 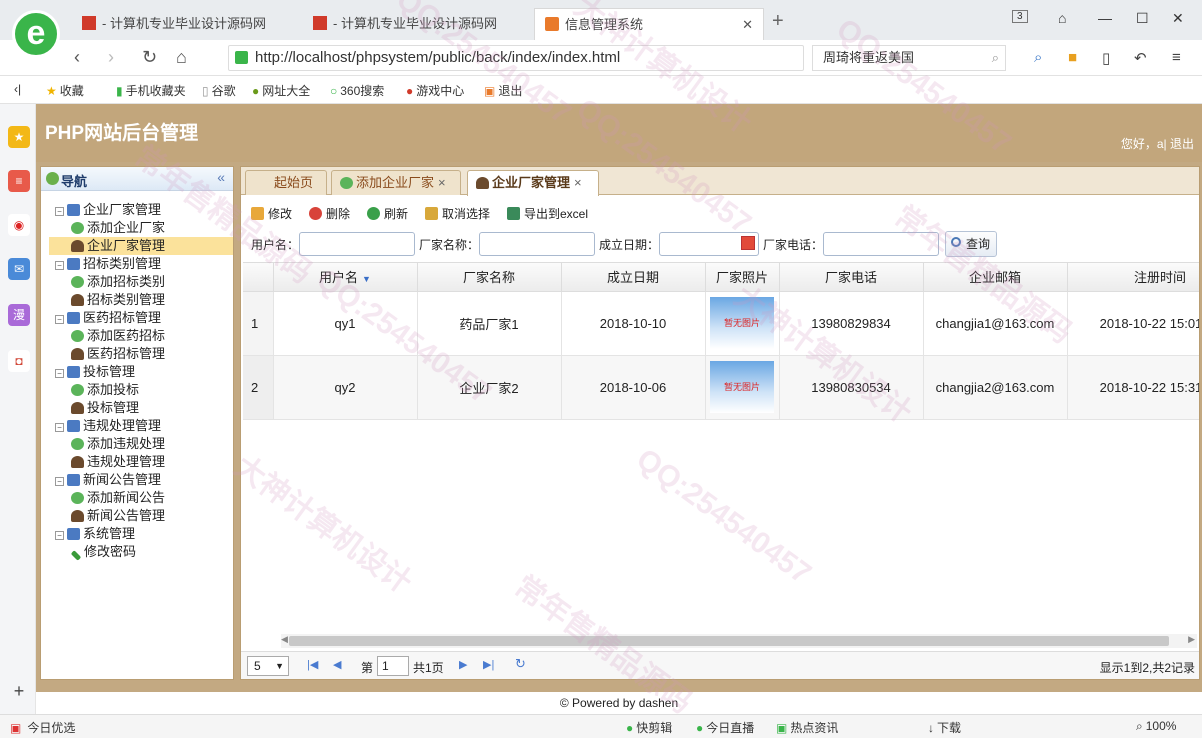 I want to click on calendar-icon, so click(x=748, y=243).